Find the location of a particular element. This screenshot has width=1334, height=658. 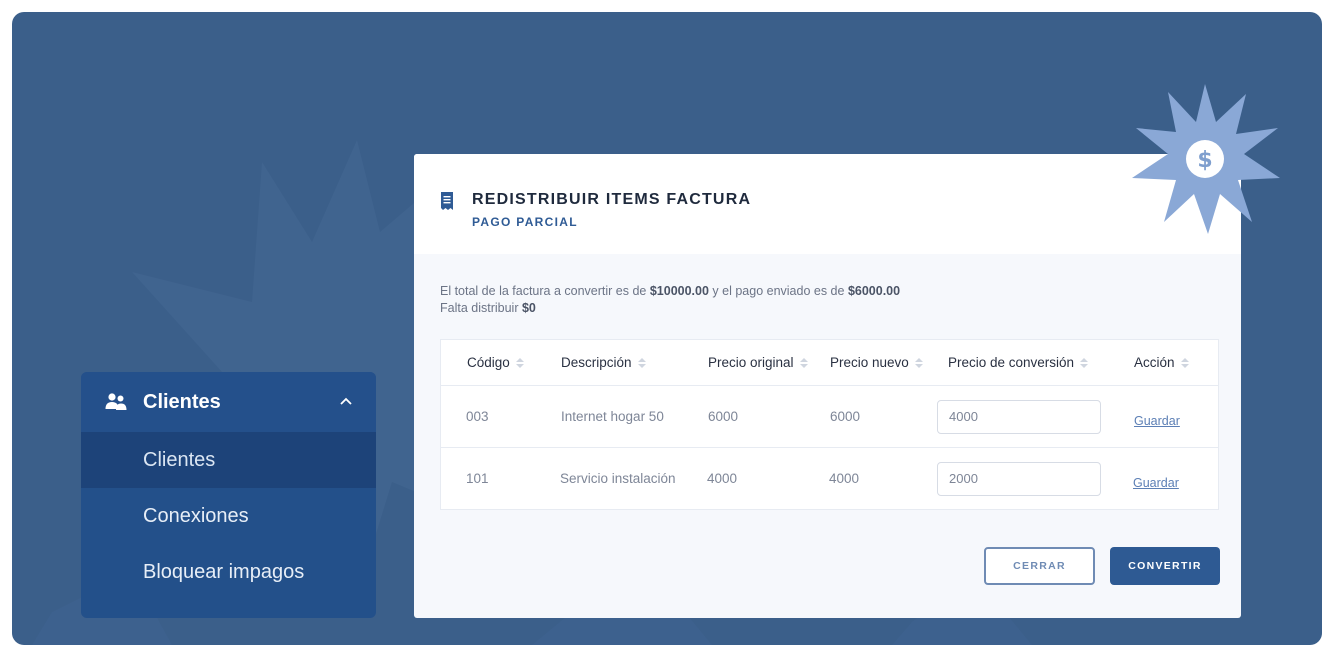

table-row: 003 Internet hogar 50 6000 6000 Guardar is located at coordinates (829, 417).